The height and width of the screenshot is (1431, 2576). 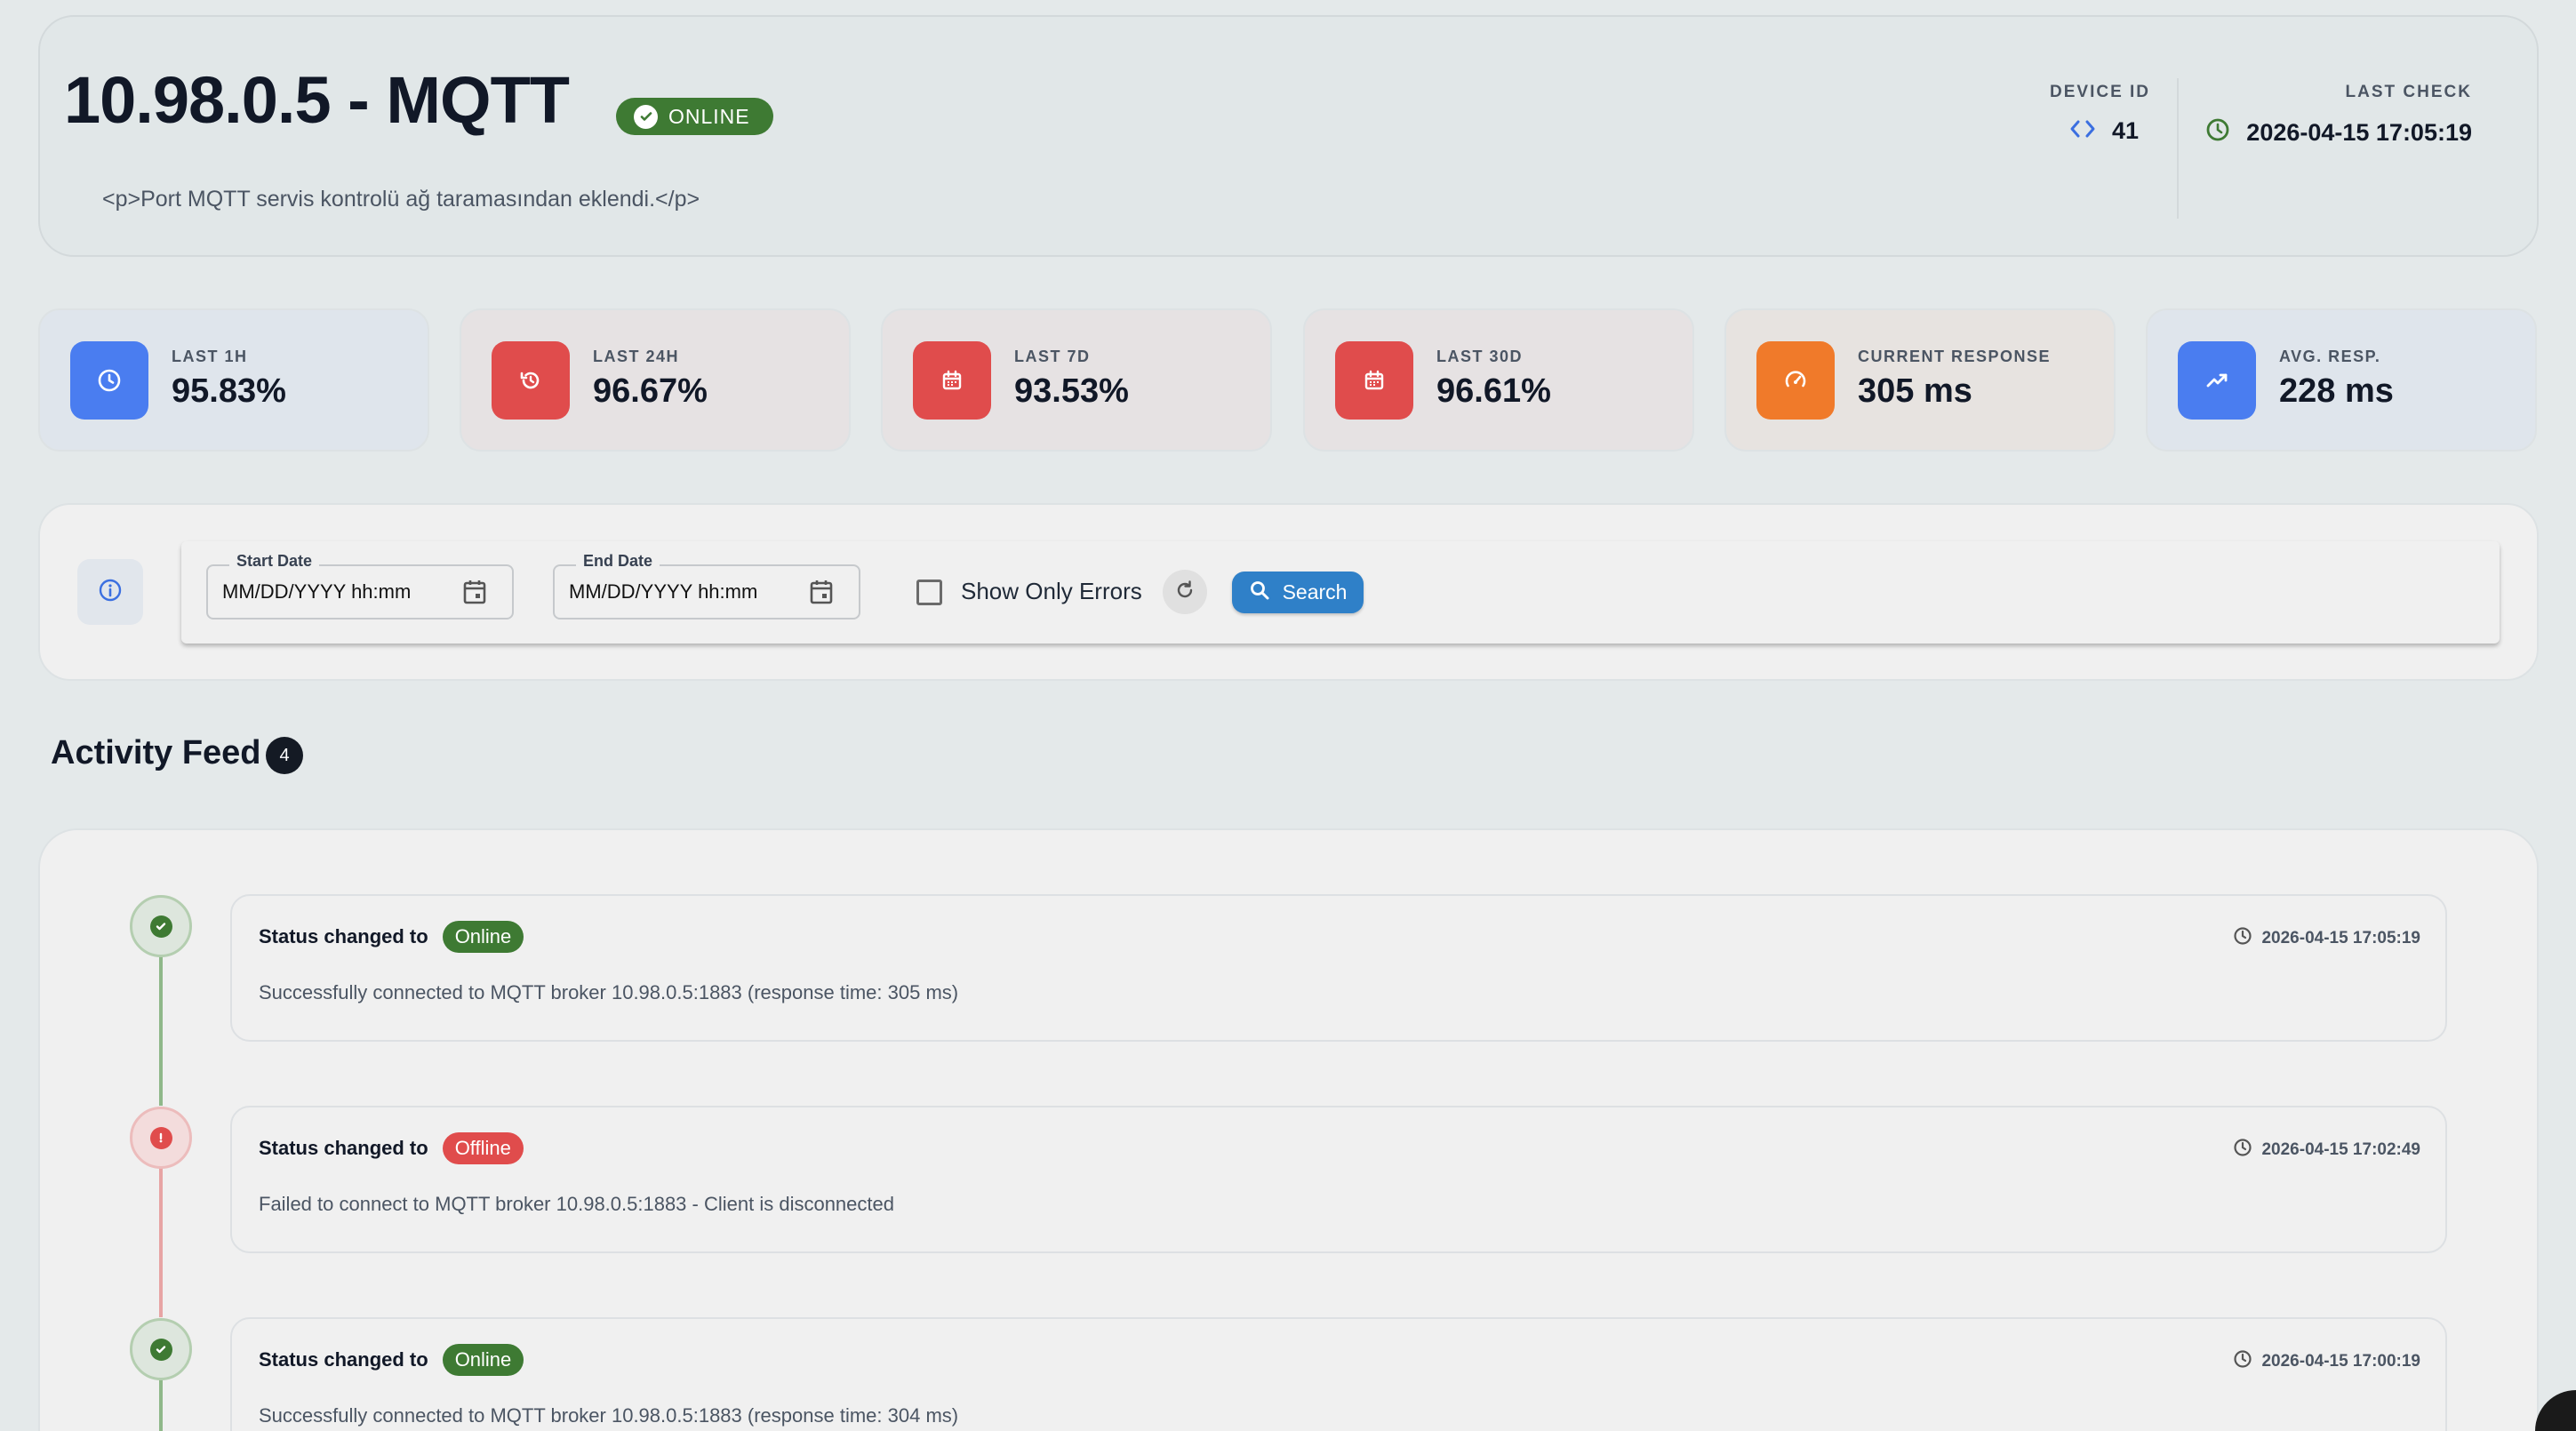 I want to click on timeline-node-offline, so click(x=161, y=1138).